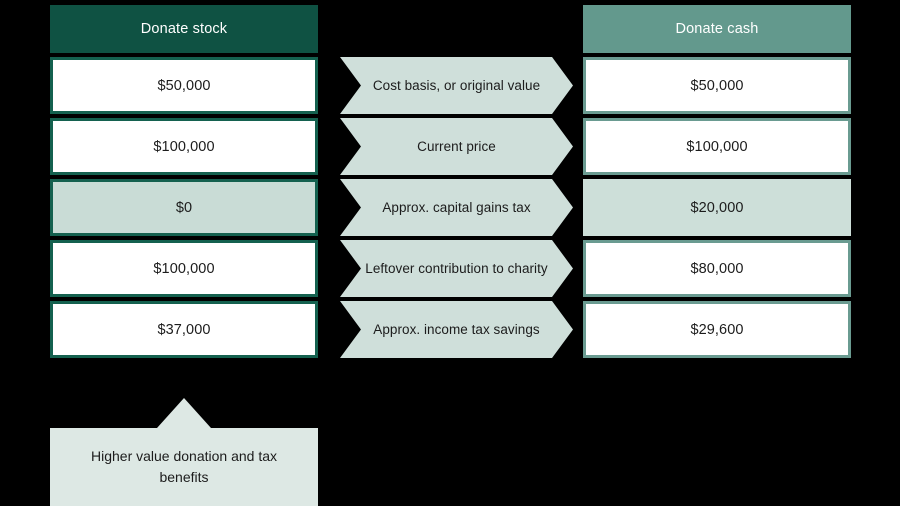  I want to click on callout-text: Higher value donation and tax benefits, so click(184, 466).